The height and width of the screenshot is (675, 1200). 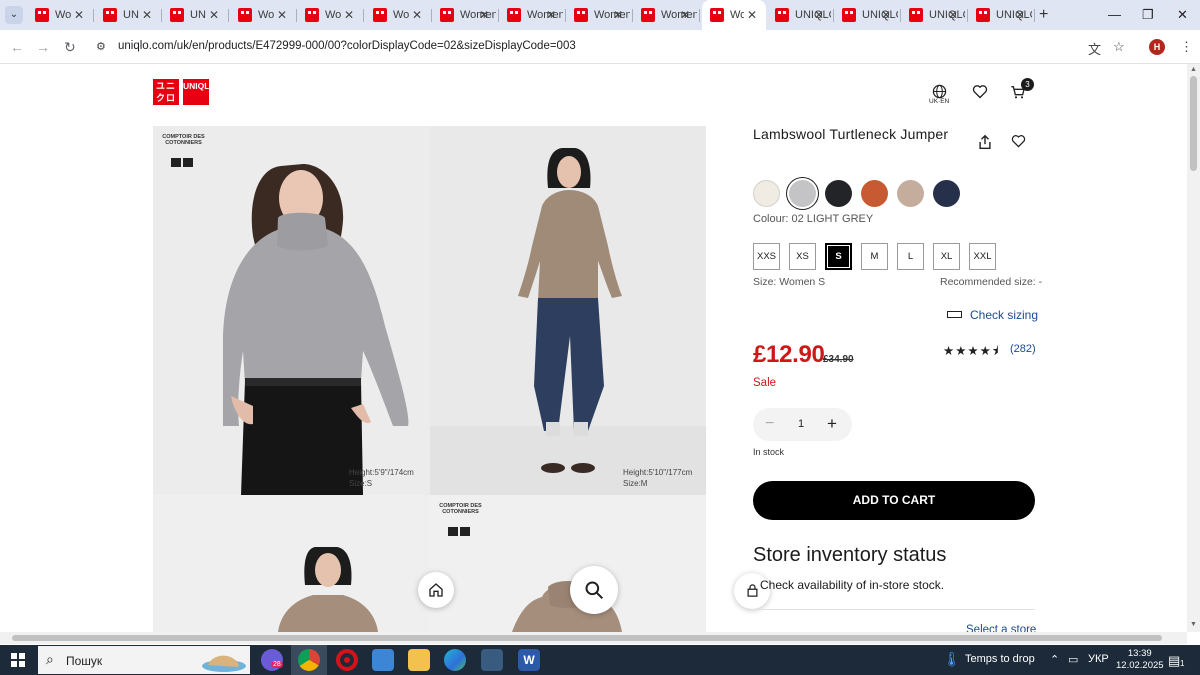 I want to click on translate-icon: 文, so click(x=1094, y=48).